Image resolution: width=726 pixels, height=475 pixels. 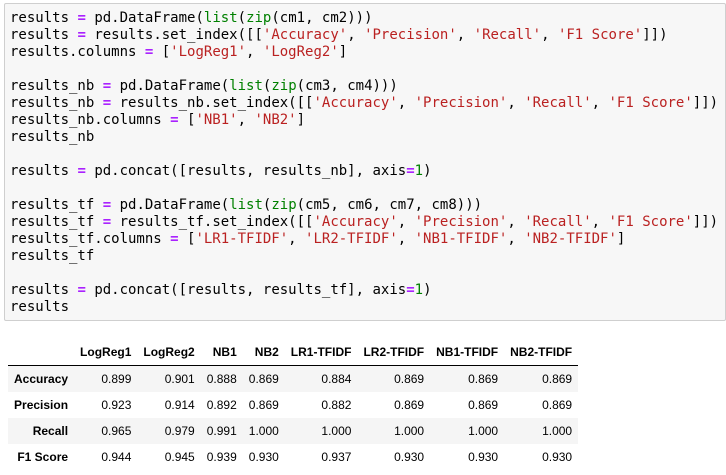 What do you see at coordinates (179, 405) in the screenshot?
I see `table-cell: 0.914` at bounding box center [179, 405].